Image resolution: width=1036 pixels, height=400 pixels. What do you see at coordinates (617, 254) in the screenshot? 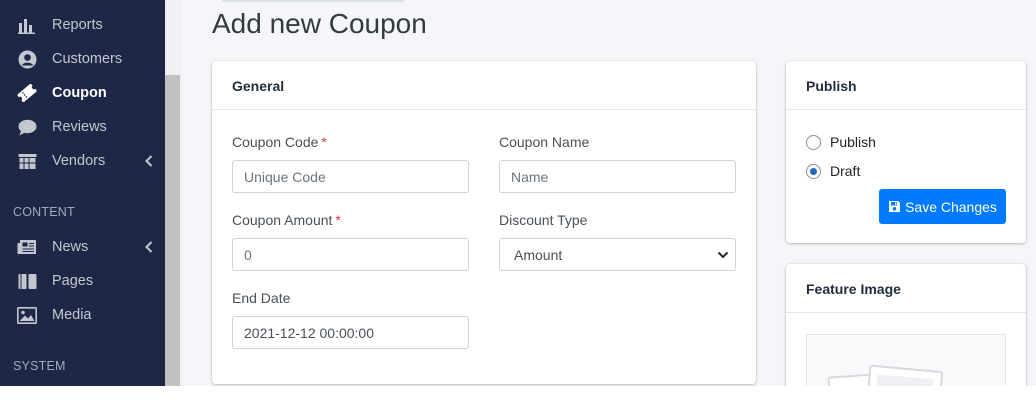
I see `discount-type-select: Amount` at bounding box center [617, 254].